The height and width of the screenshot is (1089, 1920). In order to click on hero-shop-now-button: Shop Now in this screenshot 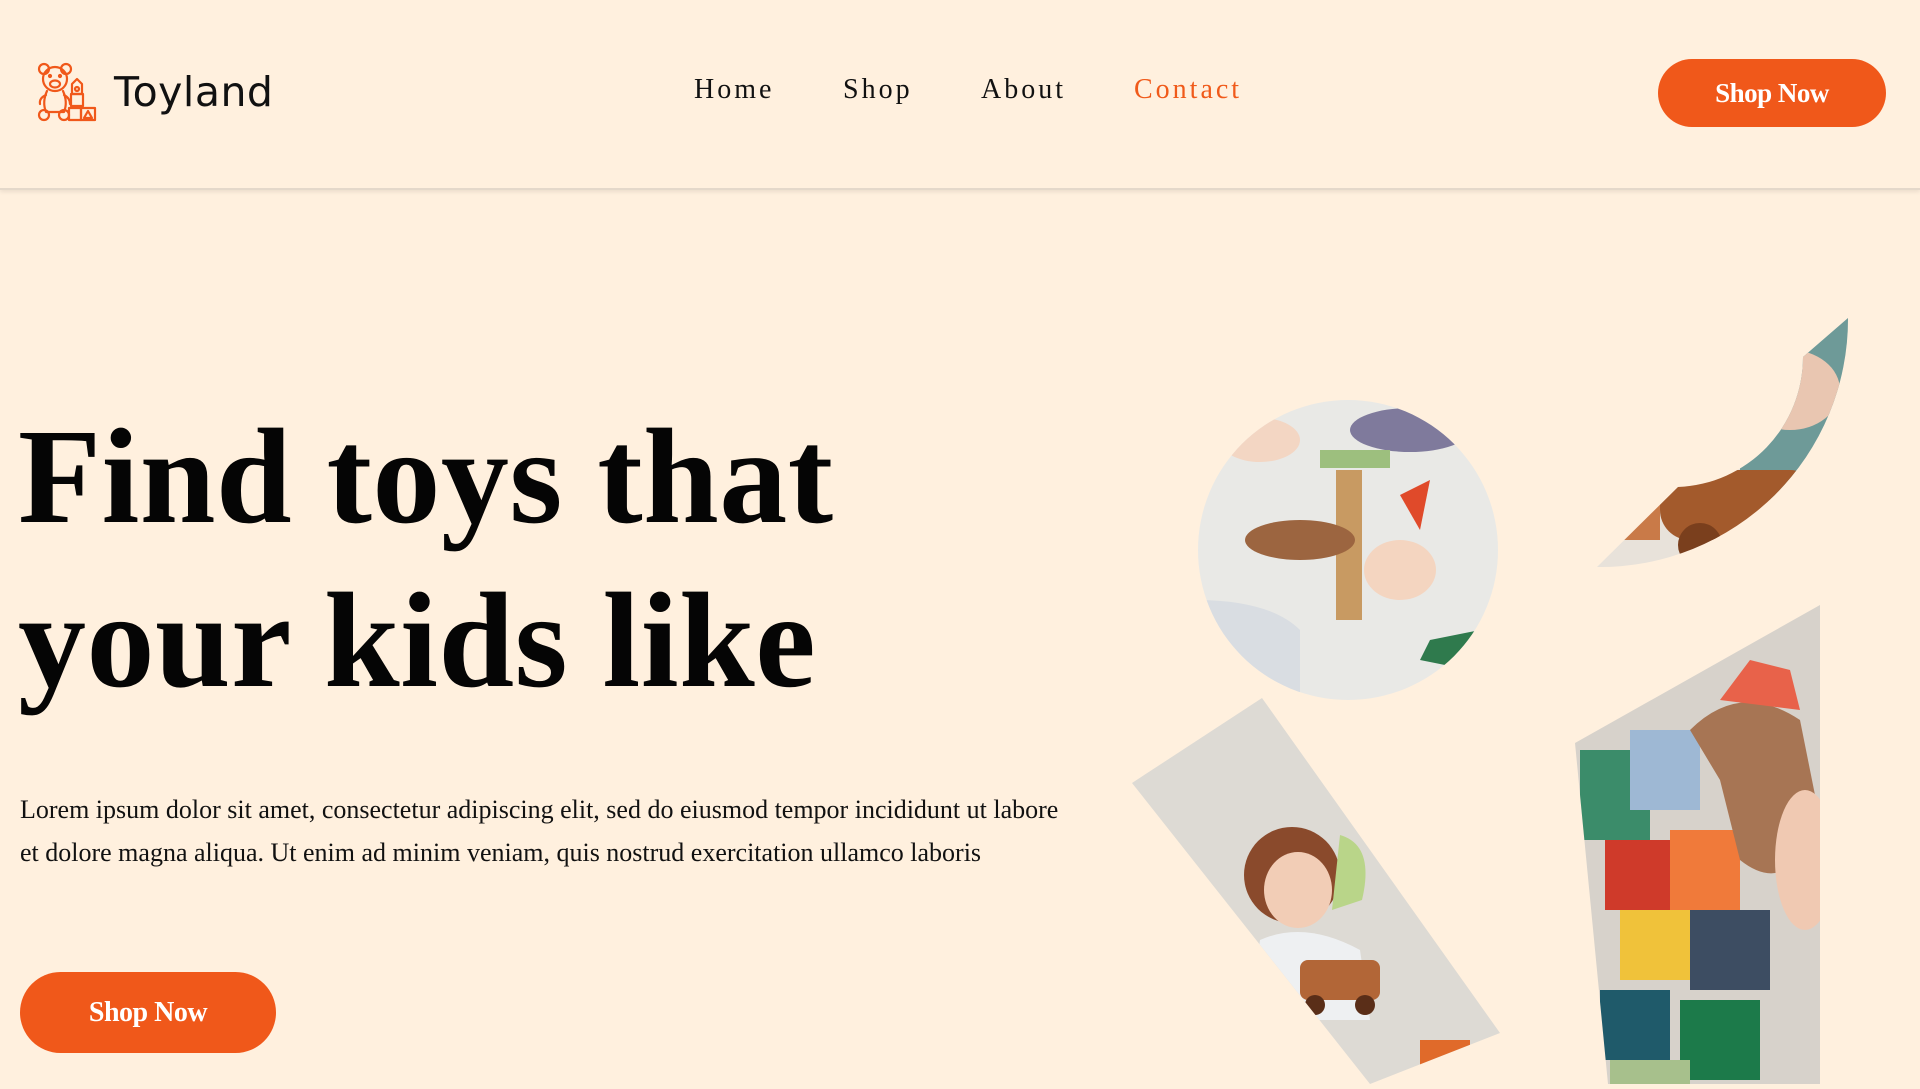, I will do `click(148, 1012)`.